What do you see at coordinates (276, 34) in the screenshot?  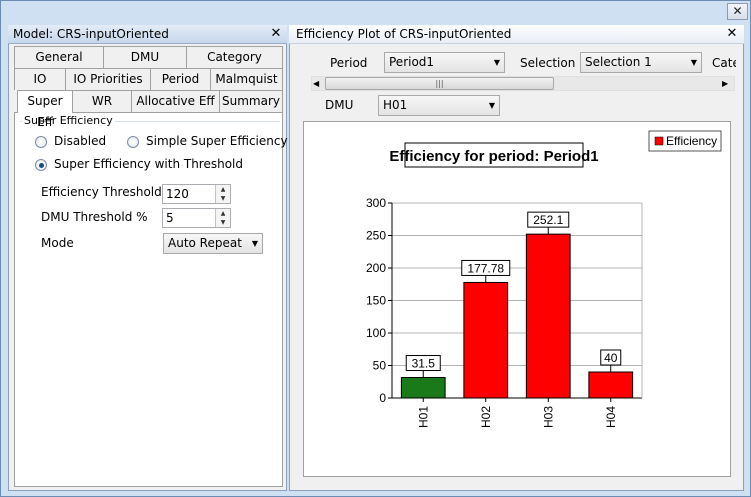 I see `model-panel-close-icon: ✕` at bounding box center [276, 34].